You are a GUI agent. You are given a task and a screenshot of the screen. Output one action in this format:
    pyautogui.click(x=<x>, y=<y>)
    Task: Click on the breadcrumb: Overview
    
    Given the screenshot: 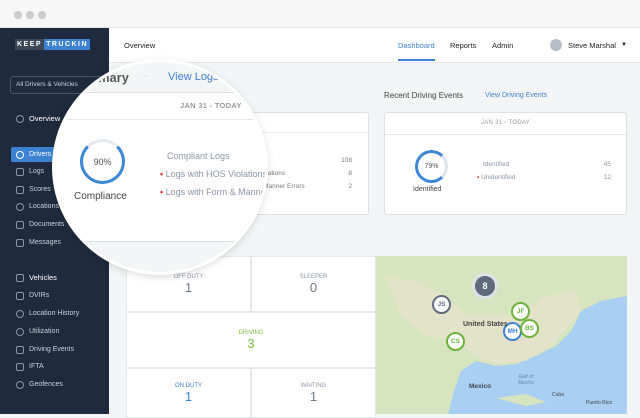 What is the action you would take?
    pyautogui.click(x=140, y=45)
    